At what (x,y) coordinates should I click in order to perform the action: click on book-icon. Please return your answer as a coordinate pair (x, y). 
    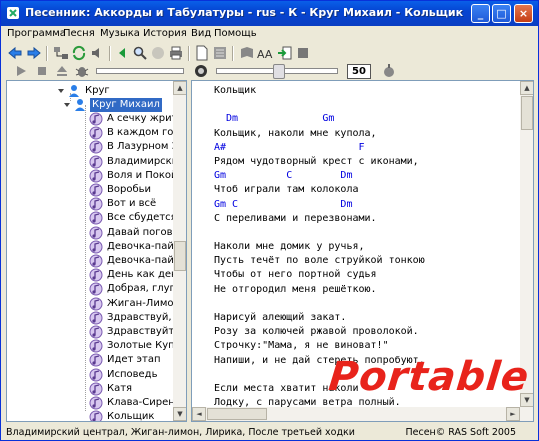
    Looking at the image, I should click on (247, 53).